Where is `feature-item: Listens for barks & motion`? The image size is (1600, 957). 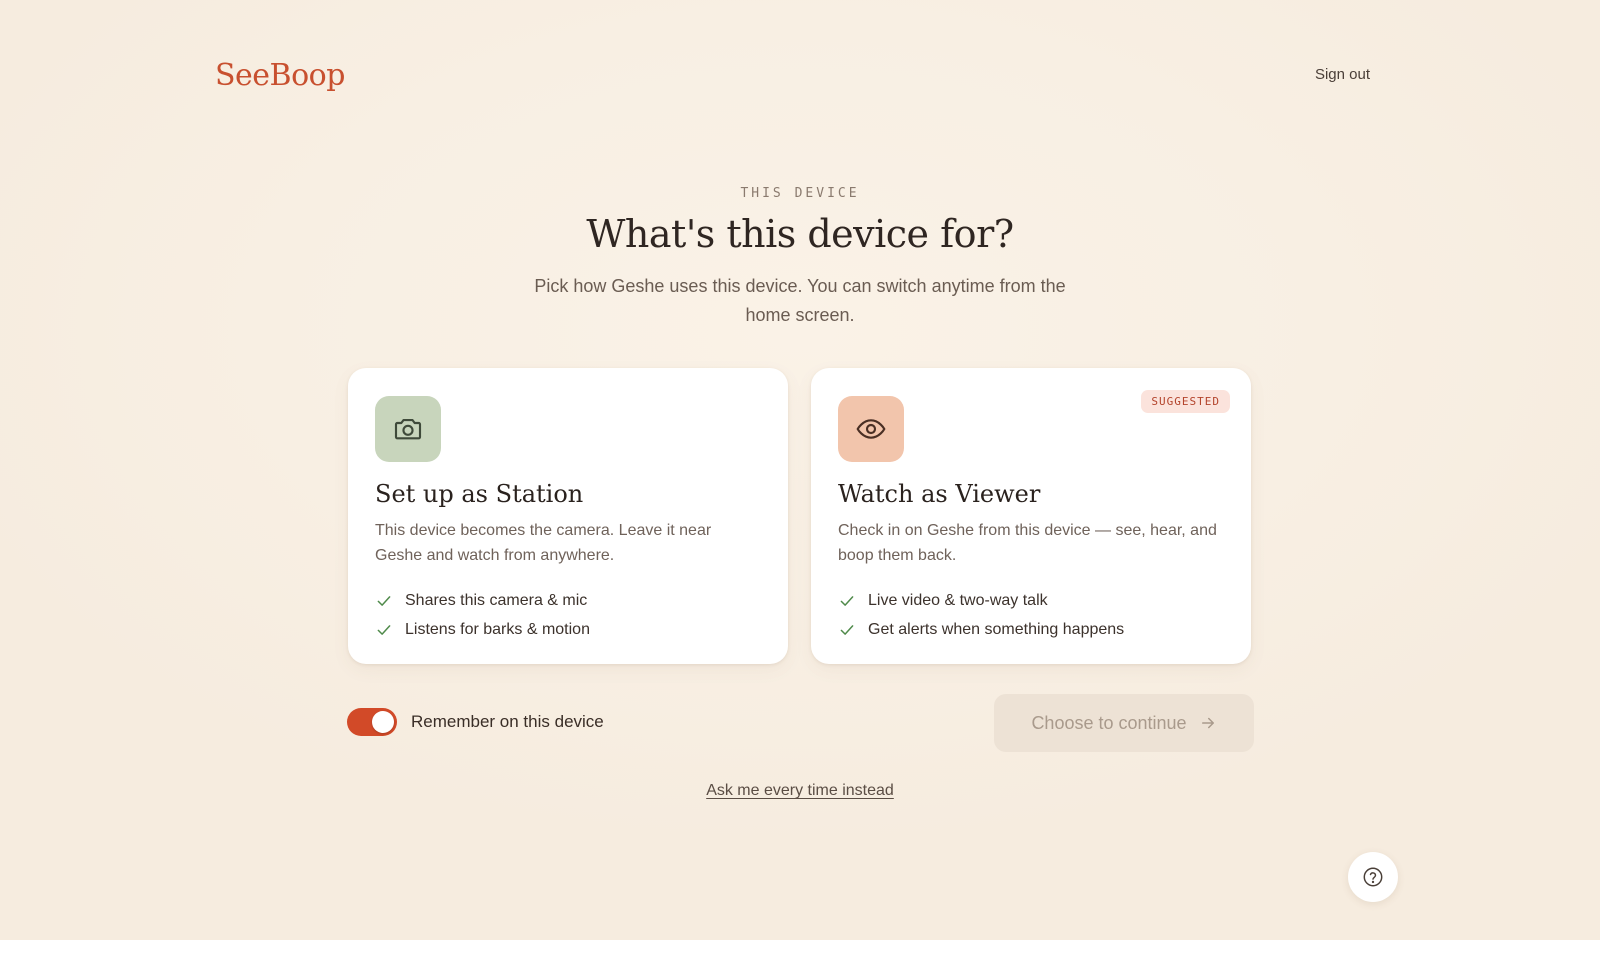 feature-item: Listens for barks & motion is located at coordinates (482, 629).